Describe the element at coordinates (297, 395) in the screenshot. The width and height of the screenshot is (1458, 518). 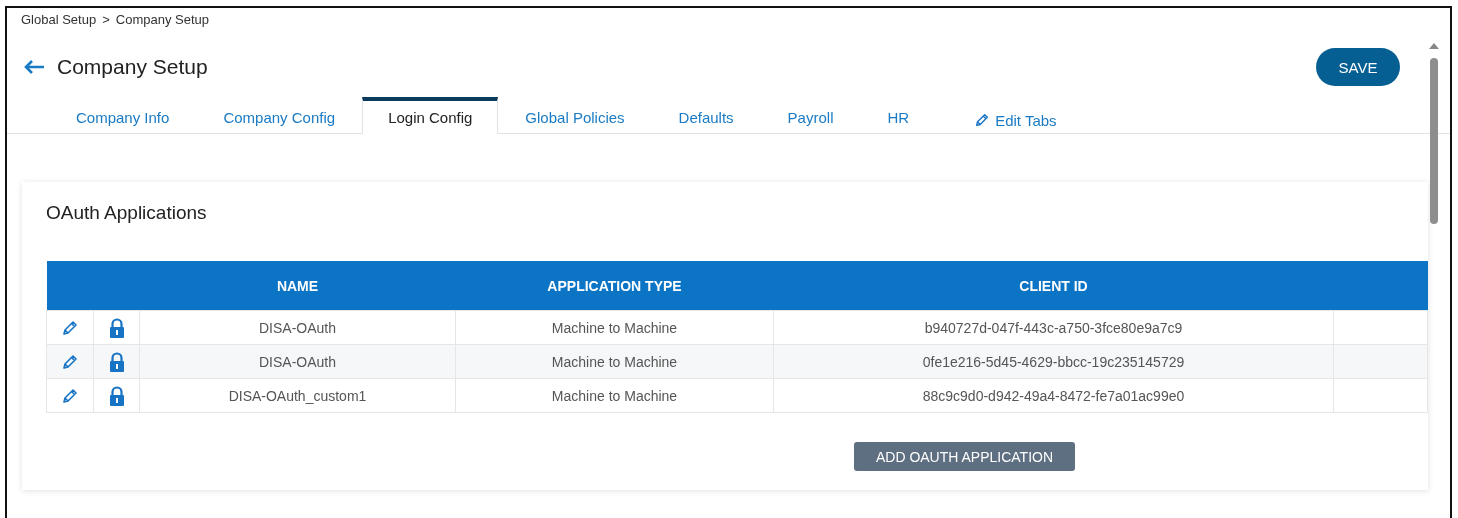
I see `table-cell: DISA-OAuth_custom1` at that location.